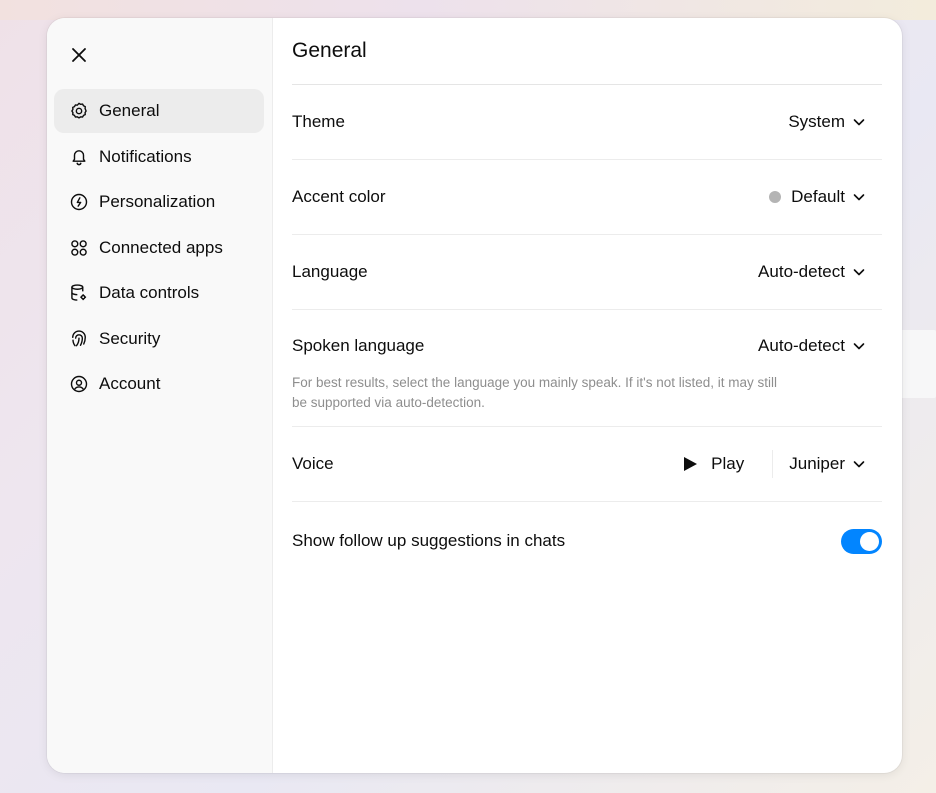 The width and height of the screenshot is (936, 793). What do you see at coordinates (149, 292) in the screenshot?
I see `sidebar-item-label: Data controls` at bounding box center [149, 292].